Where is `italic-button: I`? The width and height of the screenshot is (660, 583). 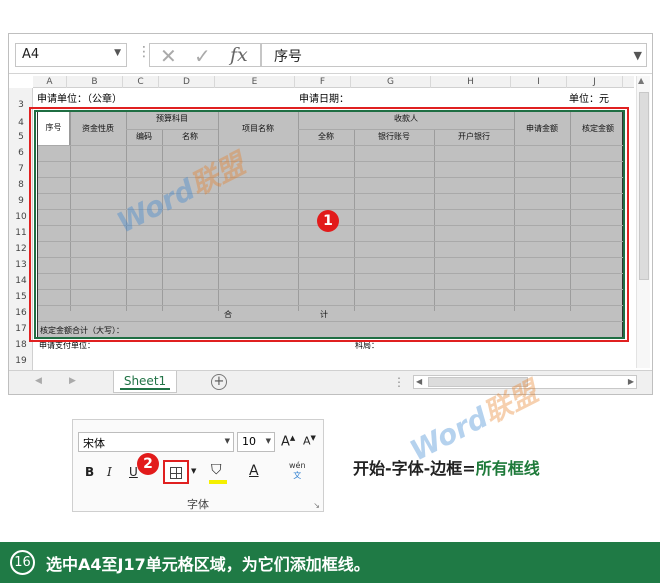 italic-button: I is located at coordinates (109, 472).